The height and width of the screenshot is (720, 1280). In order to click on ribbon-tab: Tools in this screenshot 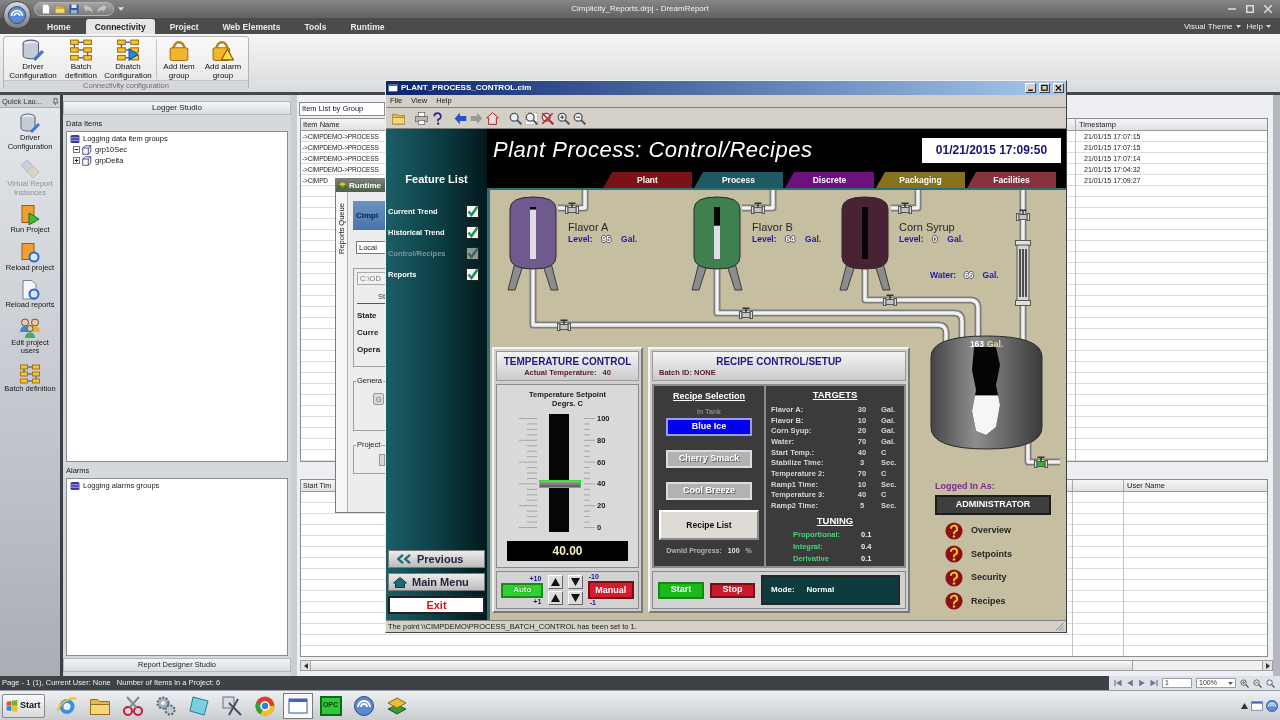, I will do `click(315, 26)`.